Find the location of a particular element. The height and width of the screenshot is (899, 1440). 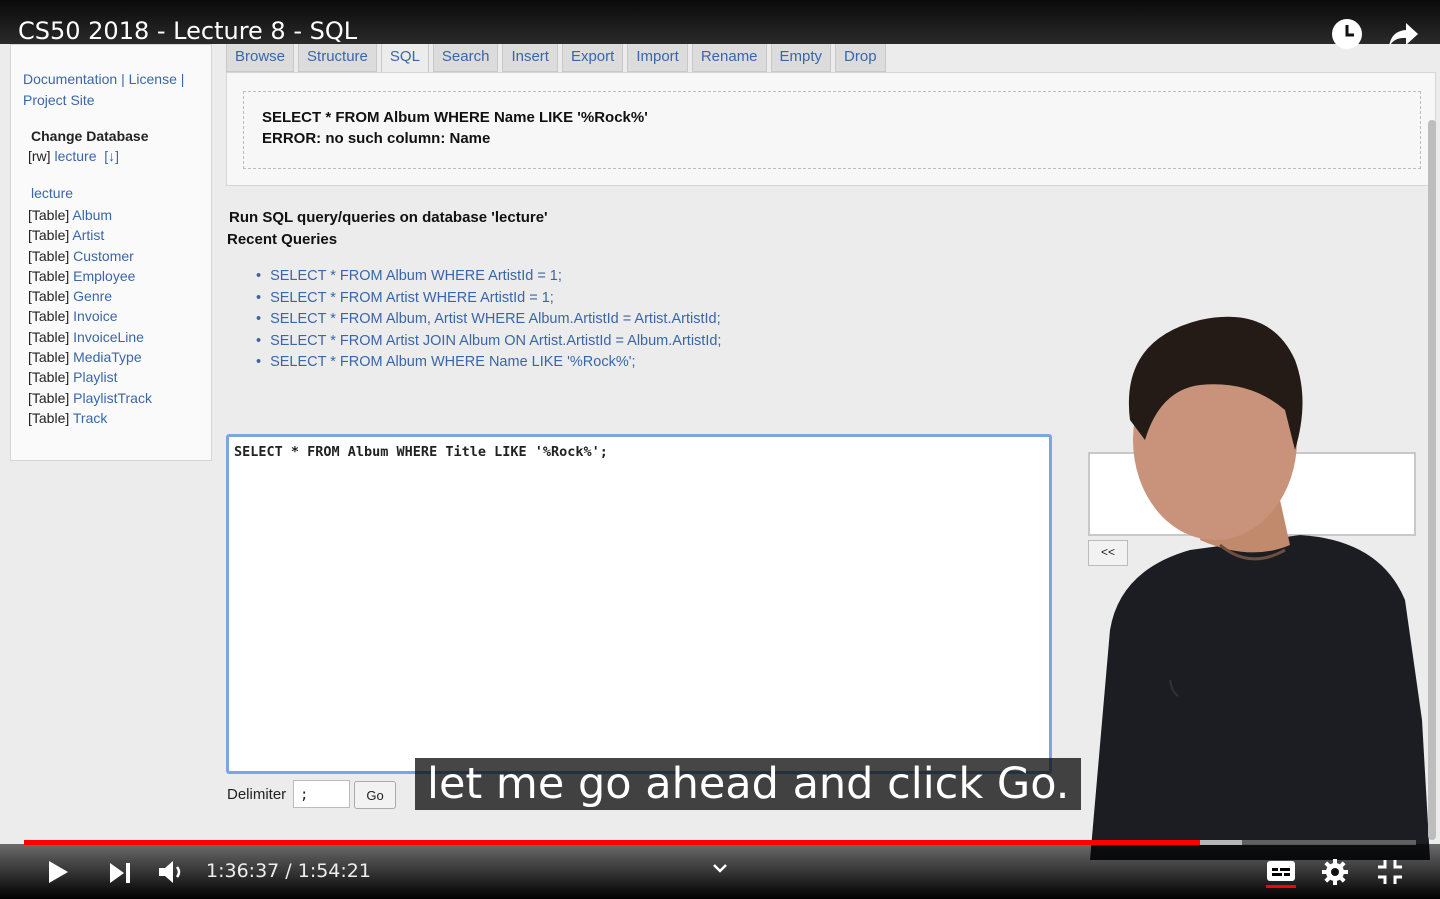

table-link-track: Track is located at coordinates (90, 418).